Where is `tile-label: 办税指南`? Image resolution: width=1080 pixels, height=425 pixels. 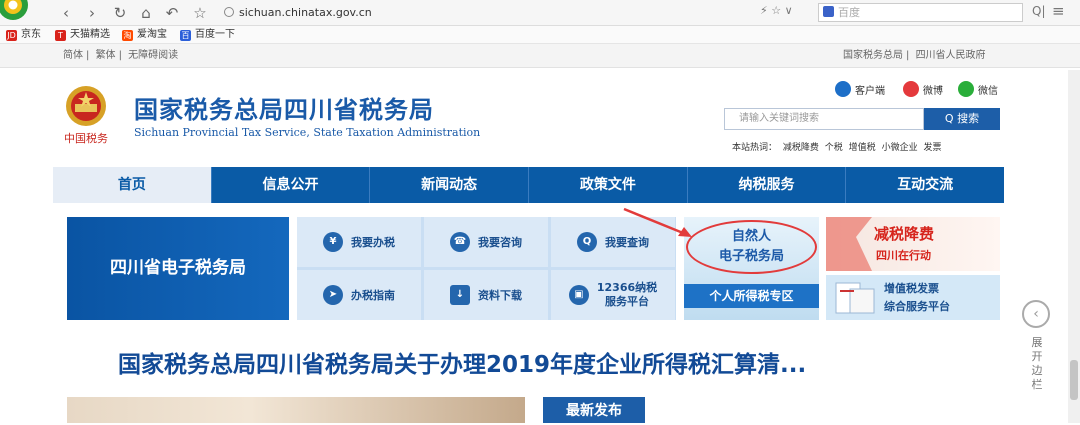 tile-label: 办税指南 is located at coordinates (373, 295).